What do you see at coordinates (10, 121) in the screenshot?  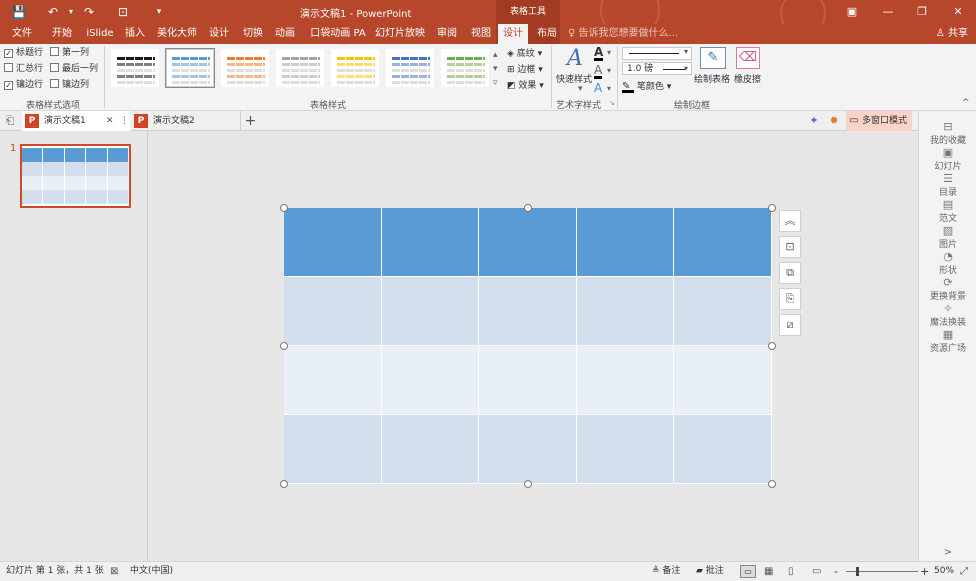 I see `document-list-icon: ⎗` at bounding box center [10, 121].